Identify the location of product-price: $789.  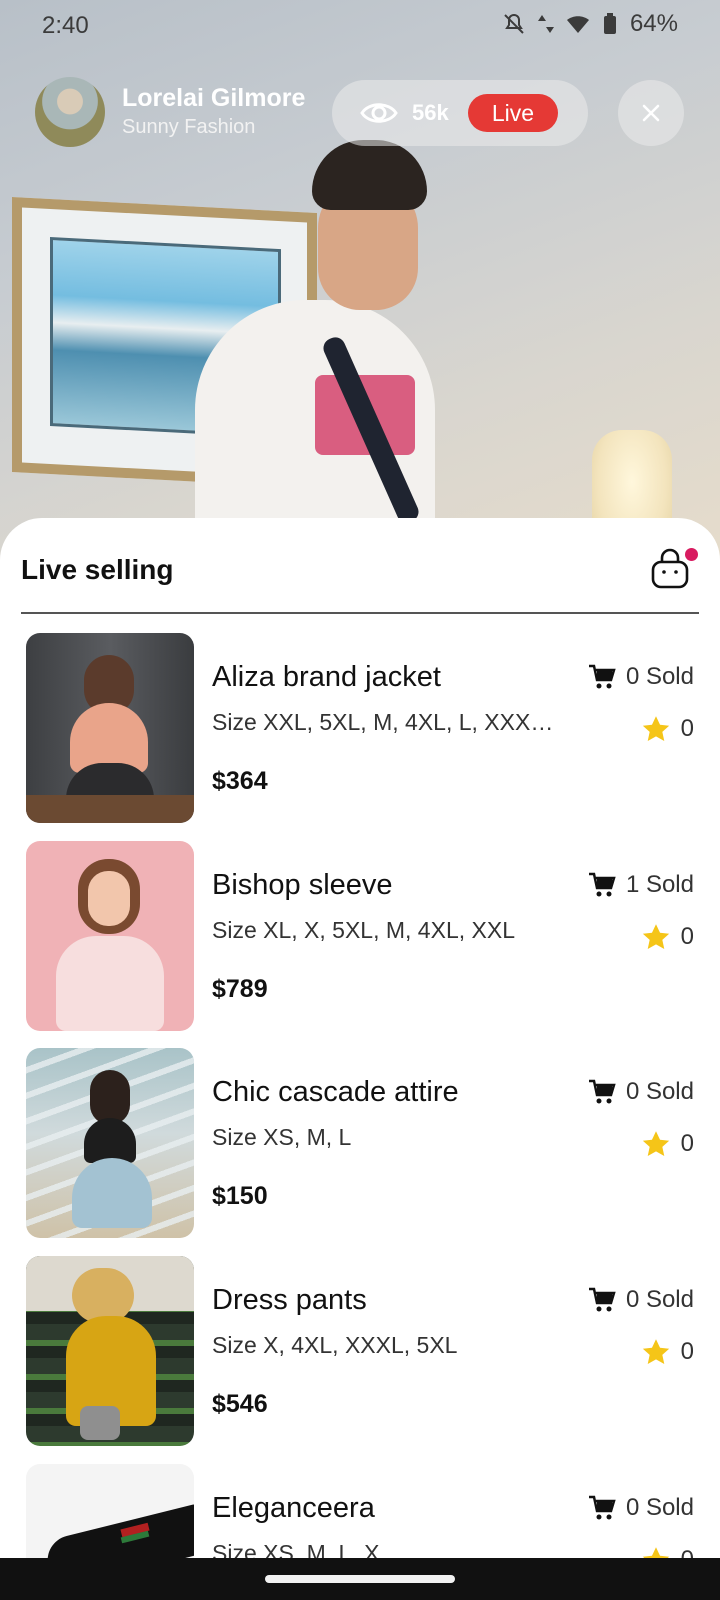
(240, 989).